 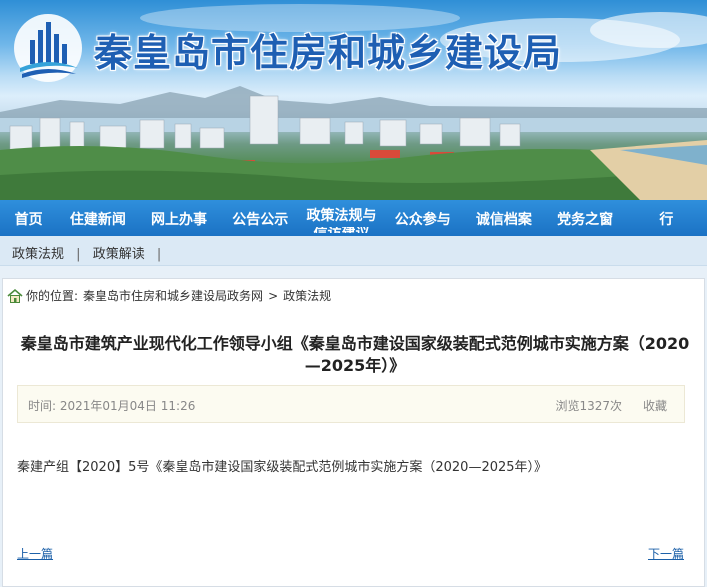 I want to click on nav-item-news: 住建新闻, so click(x=97, y=218).